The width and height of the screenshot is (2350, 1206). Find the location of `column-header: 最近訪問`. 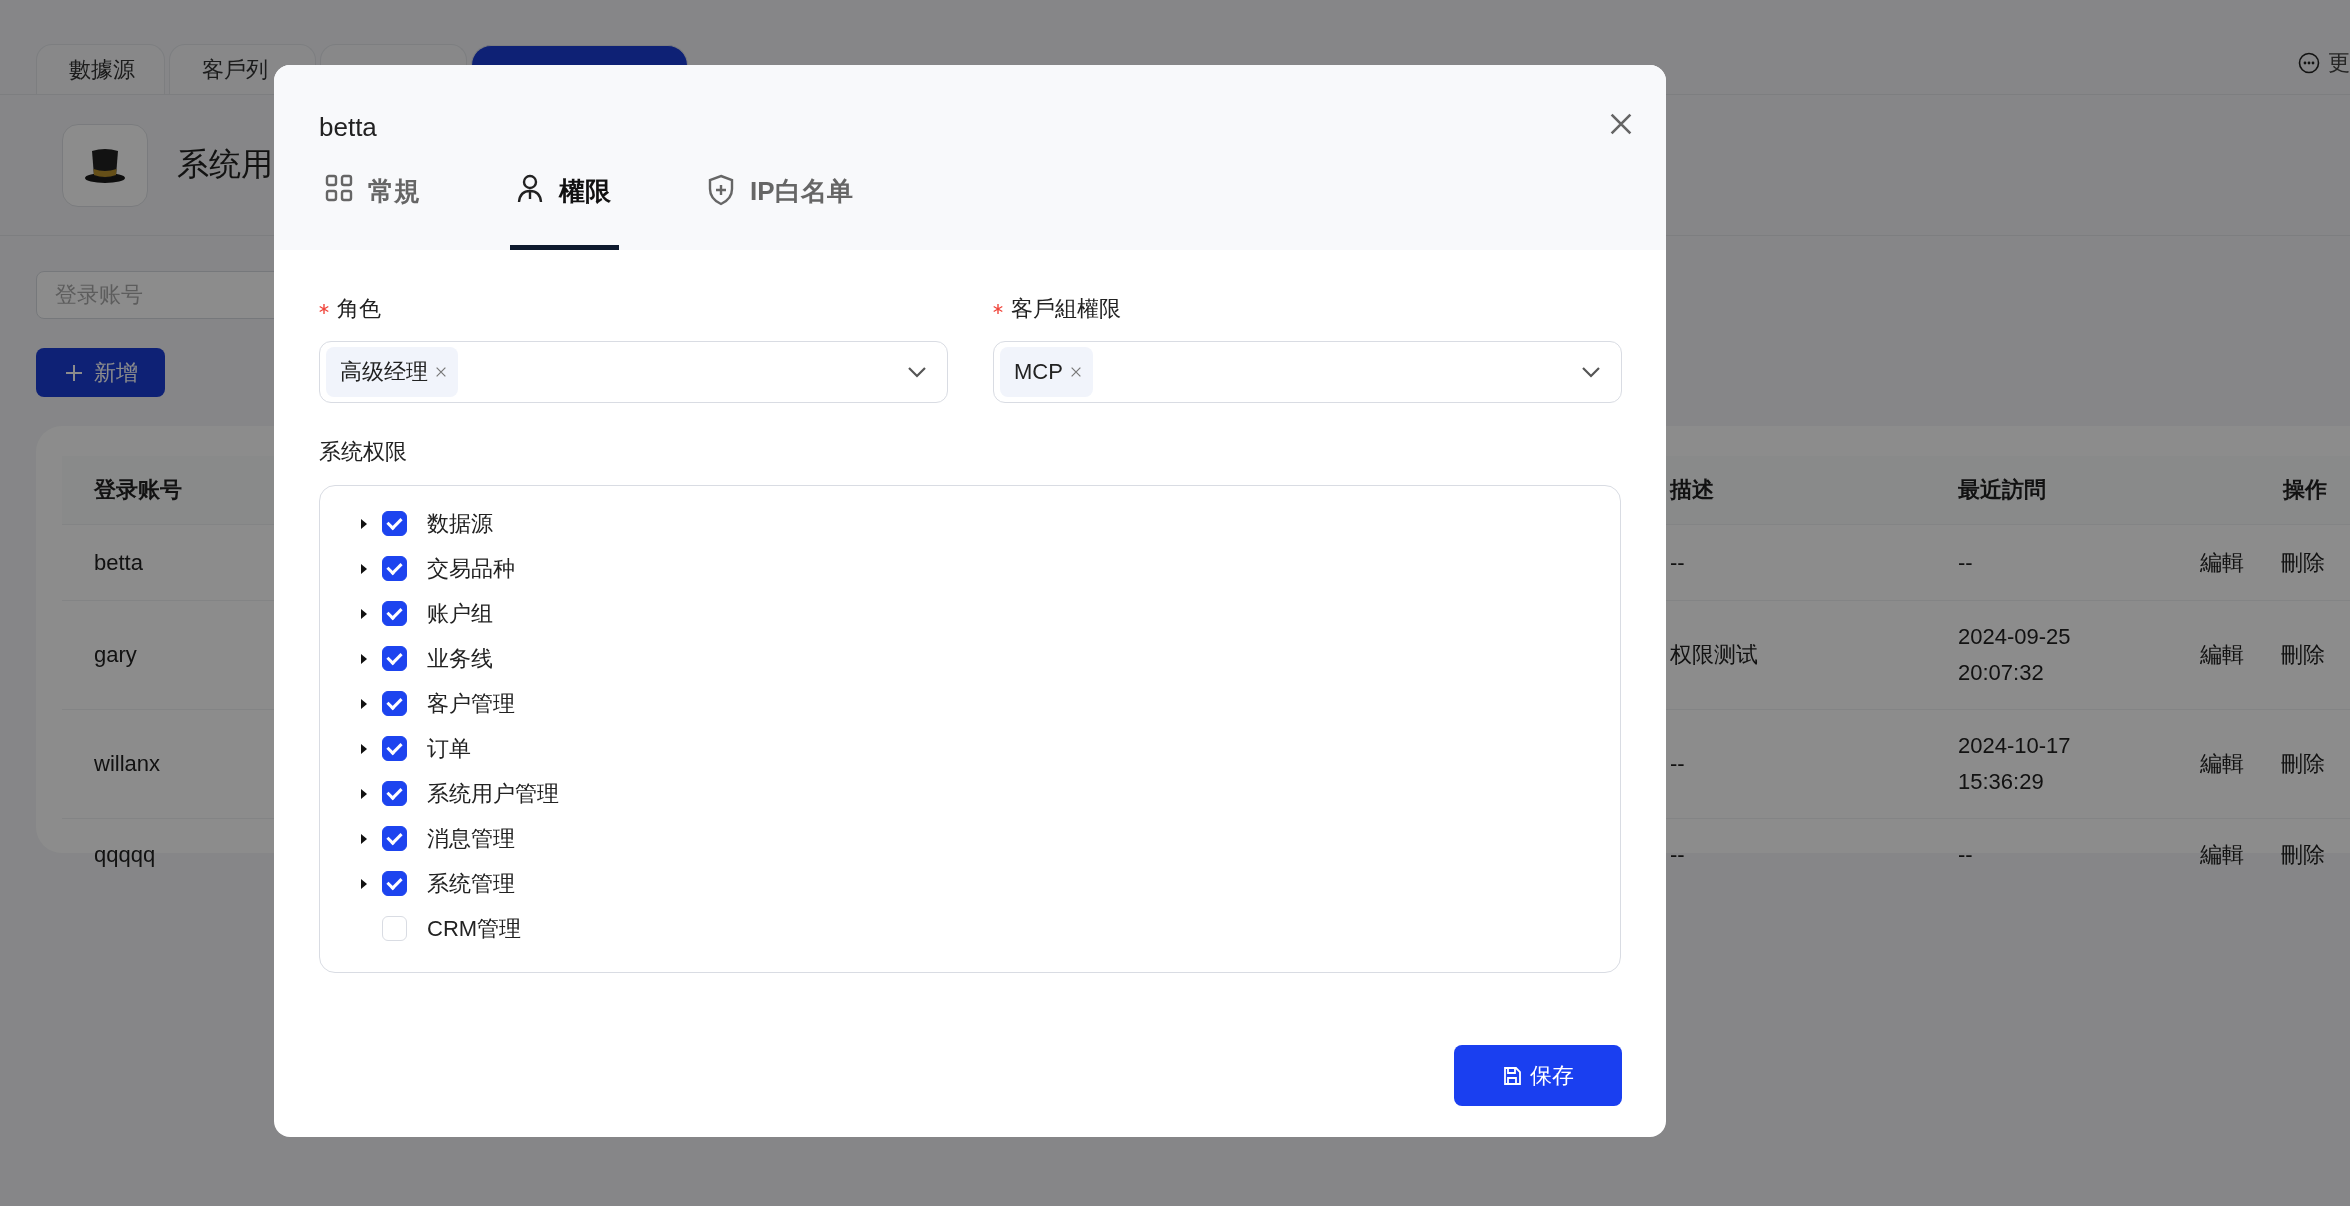

column-header: 最近訪問 is located at coordinates (2002, 490).